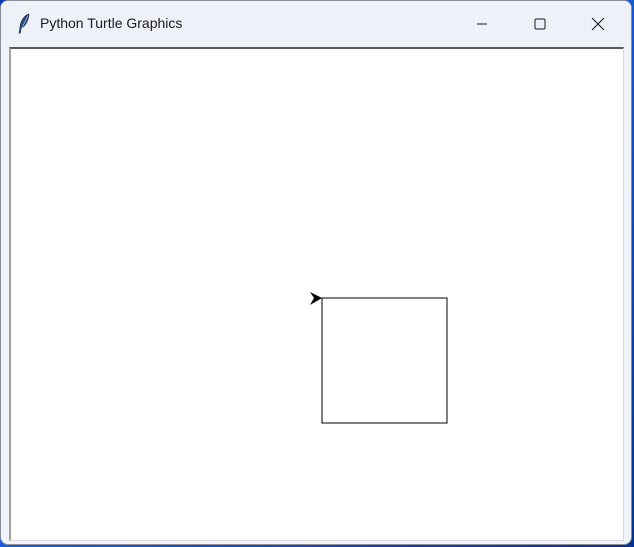 Image resolution: width=634 pixels, height=547 pixels. I want to click on close-button, so click(598, 24).